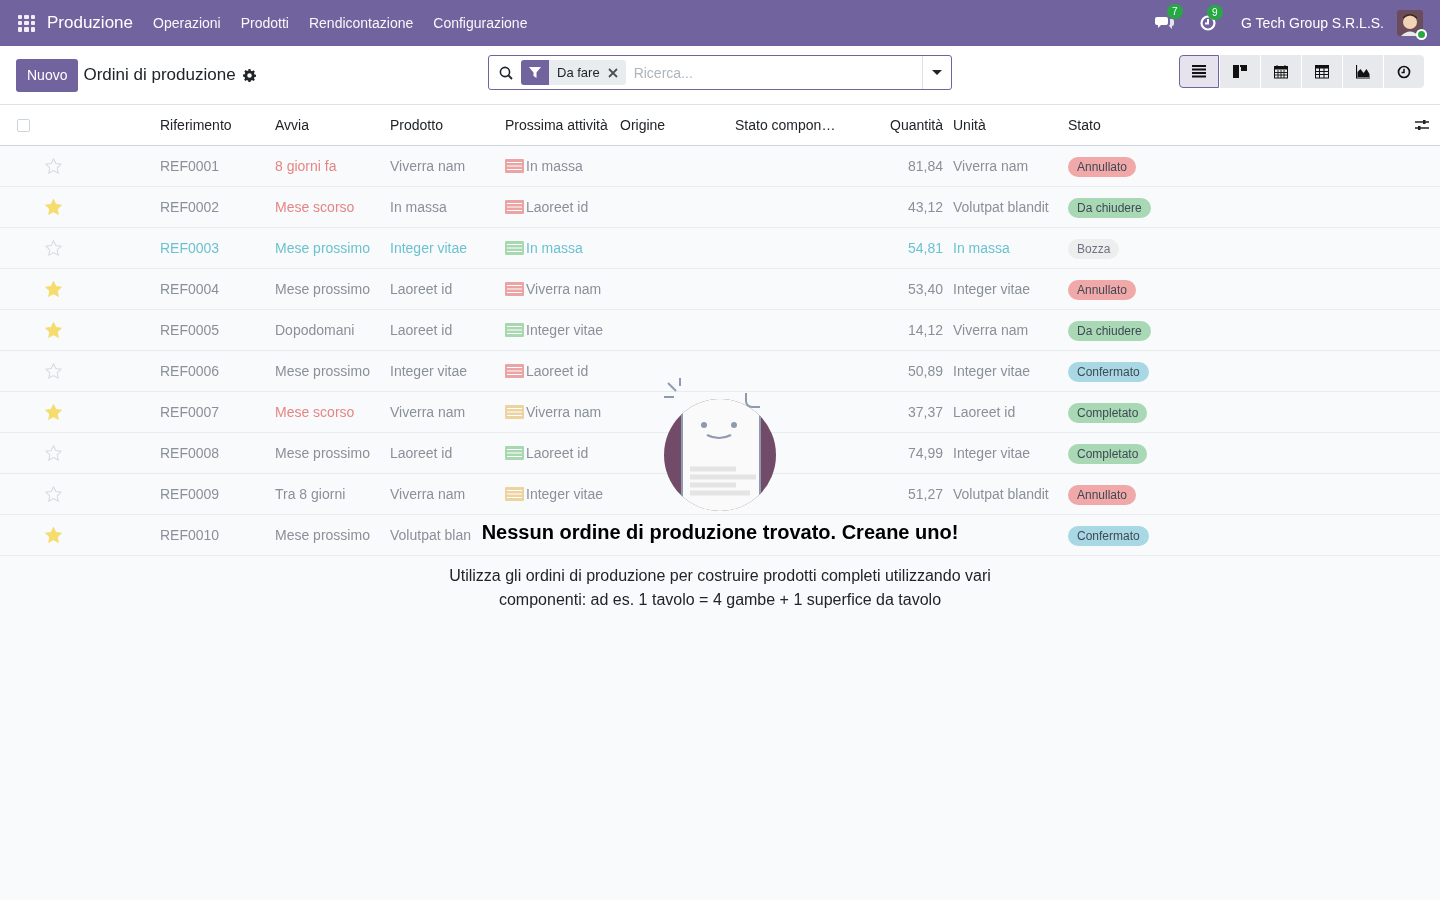 The height and width of the screenshot is (900, 1440). I want to click on empty-description: Utilizza gli ordini di produzione per costruire prodotti completi utilizzando vari componenti: ad es. 1 tavolo = 4 gambe + 1 superfice da tavolo, so click(720, 588).